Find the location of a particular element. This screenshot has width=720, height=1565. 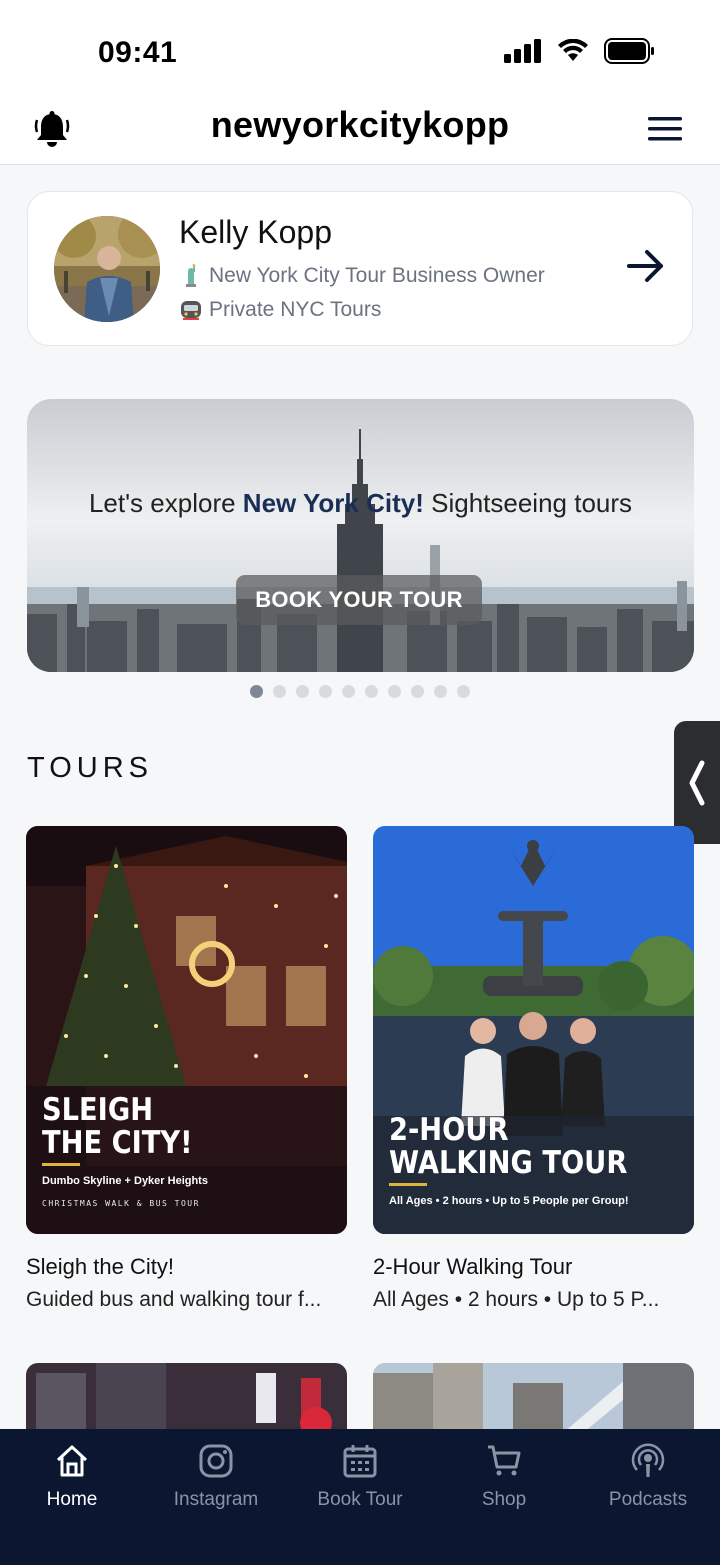

profile-company: Private NYC Tours is located at coordinates (280, 310).